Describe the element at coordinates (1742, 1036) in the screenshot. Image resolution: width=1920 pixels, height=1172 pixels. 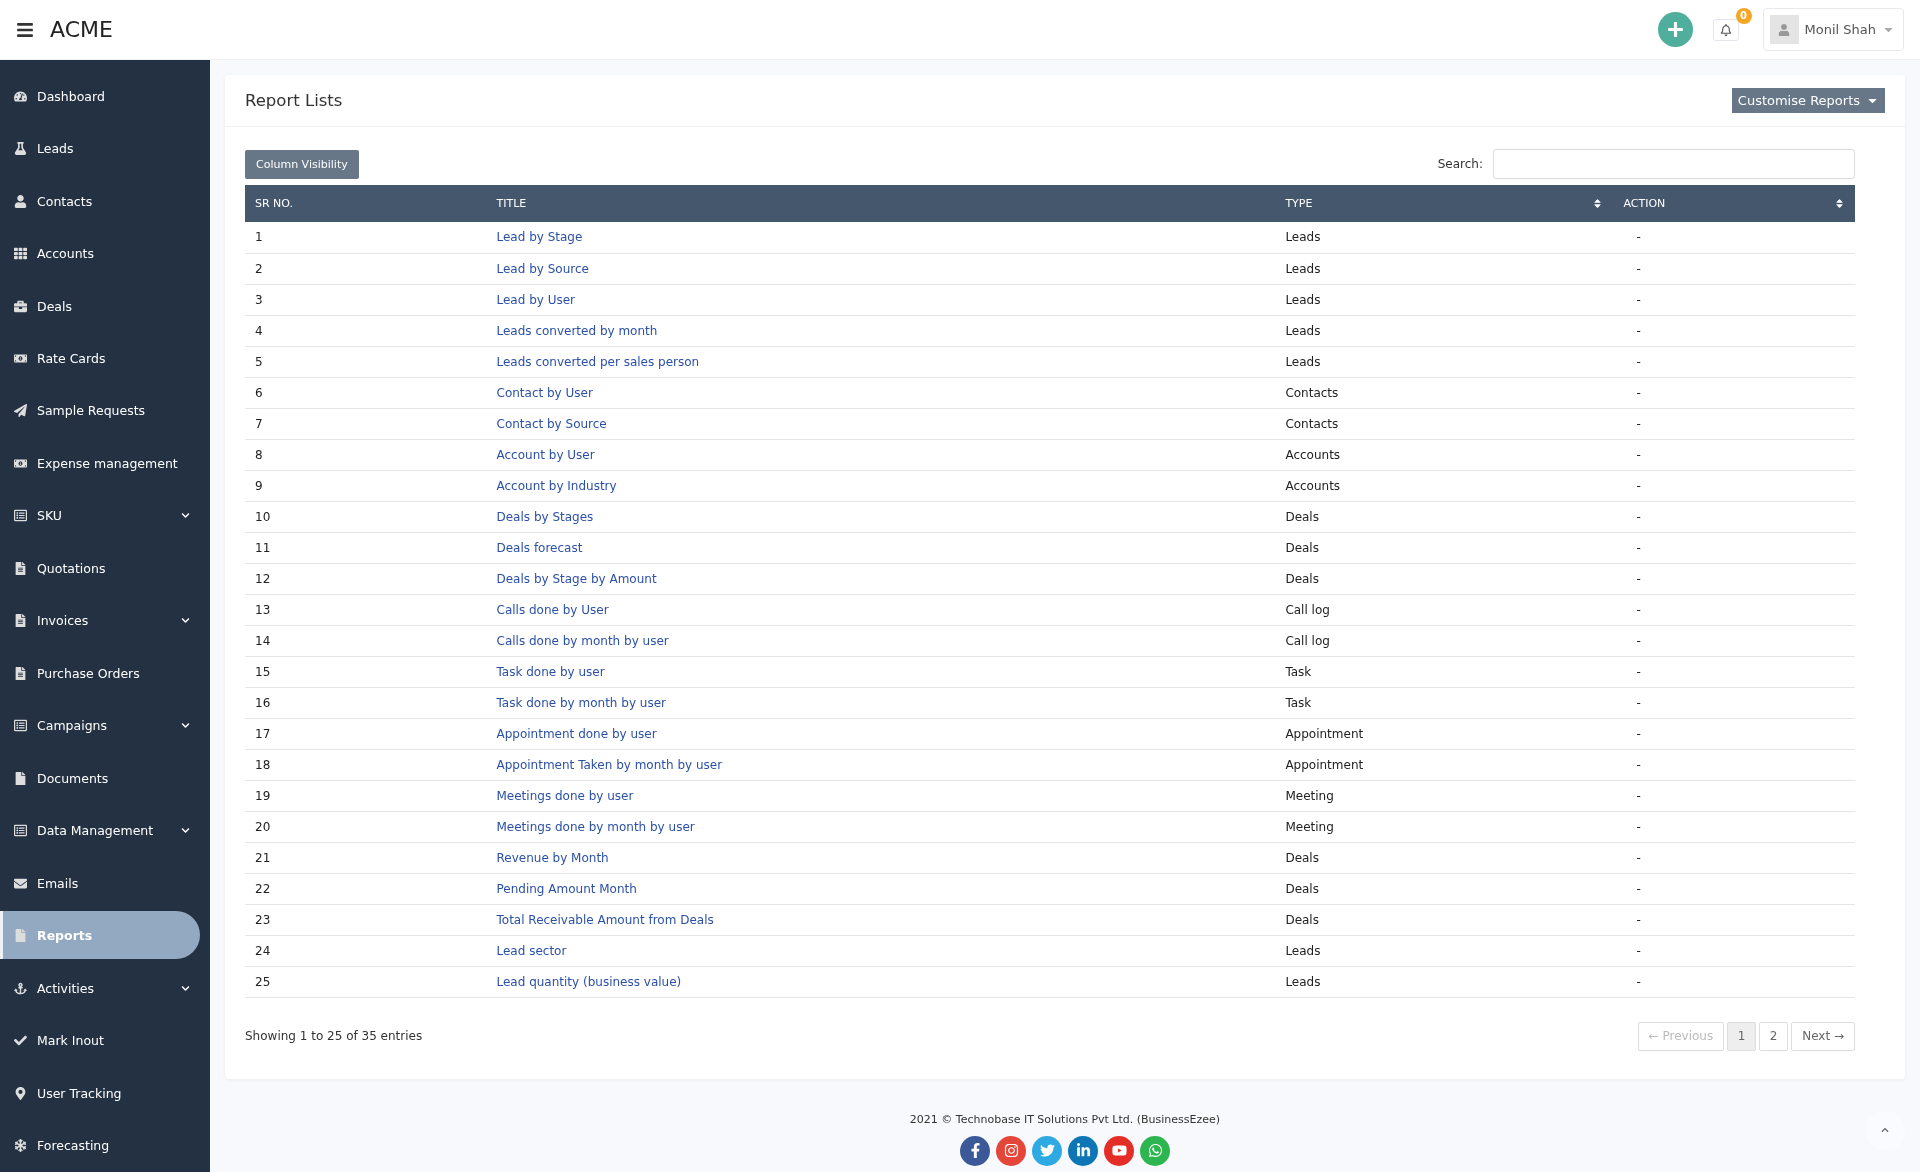
I see `page-button: 1` at that location.